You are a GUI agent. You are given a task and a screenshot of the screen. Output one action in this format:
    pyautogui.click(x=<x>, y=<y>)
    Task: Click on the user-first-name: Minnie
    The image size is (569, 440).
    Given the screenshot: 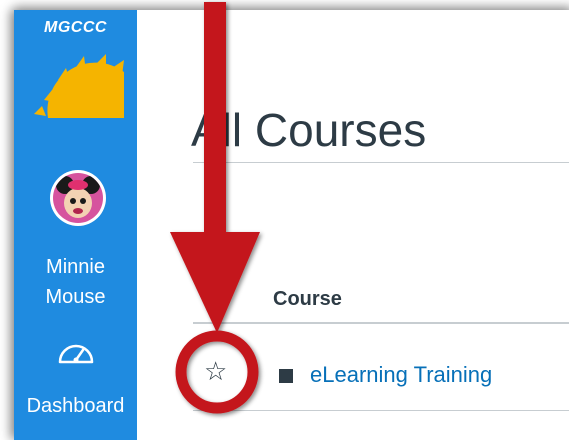 What is the action you would take?
    pyautogui.click(x=75, y=267)
    